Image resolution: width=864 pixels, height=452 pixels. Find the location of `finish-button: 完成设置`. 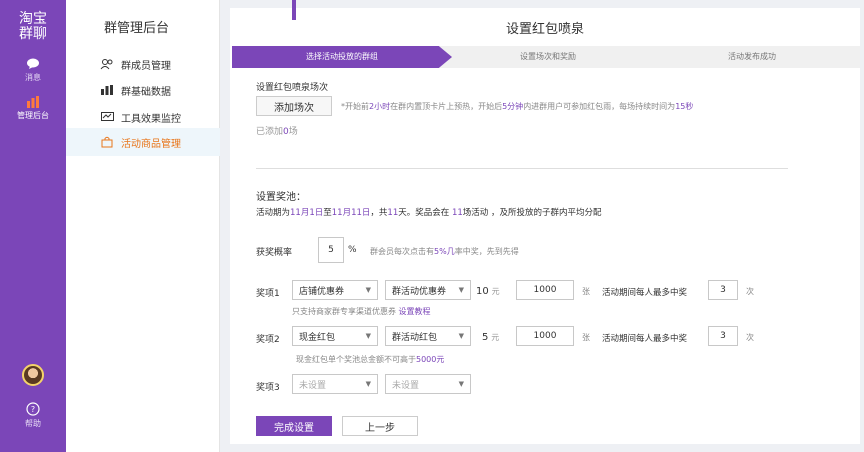

finish-button: 完成设置 is located at coordinates (294, 426).